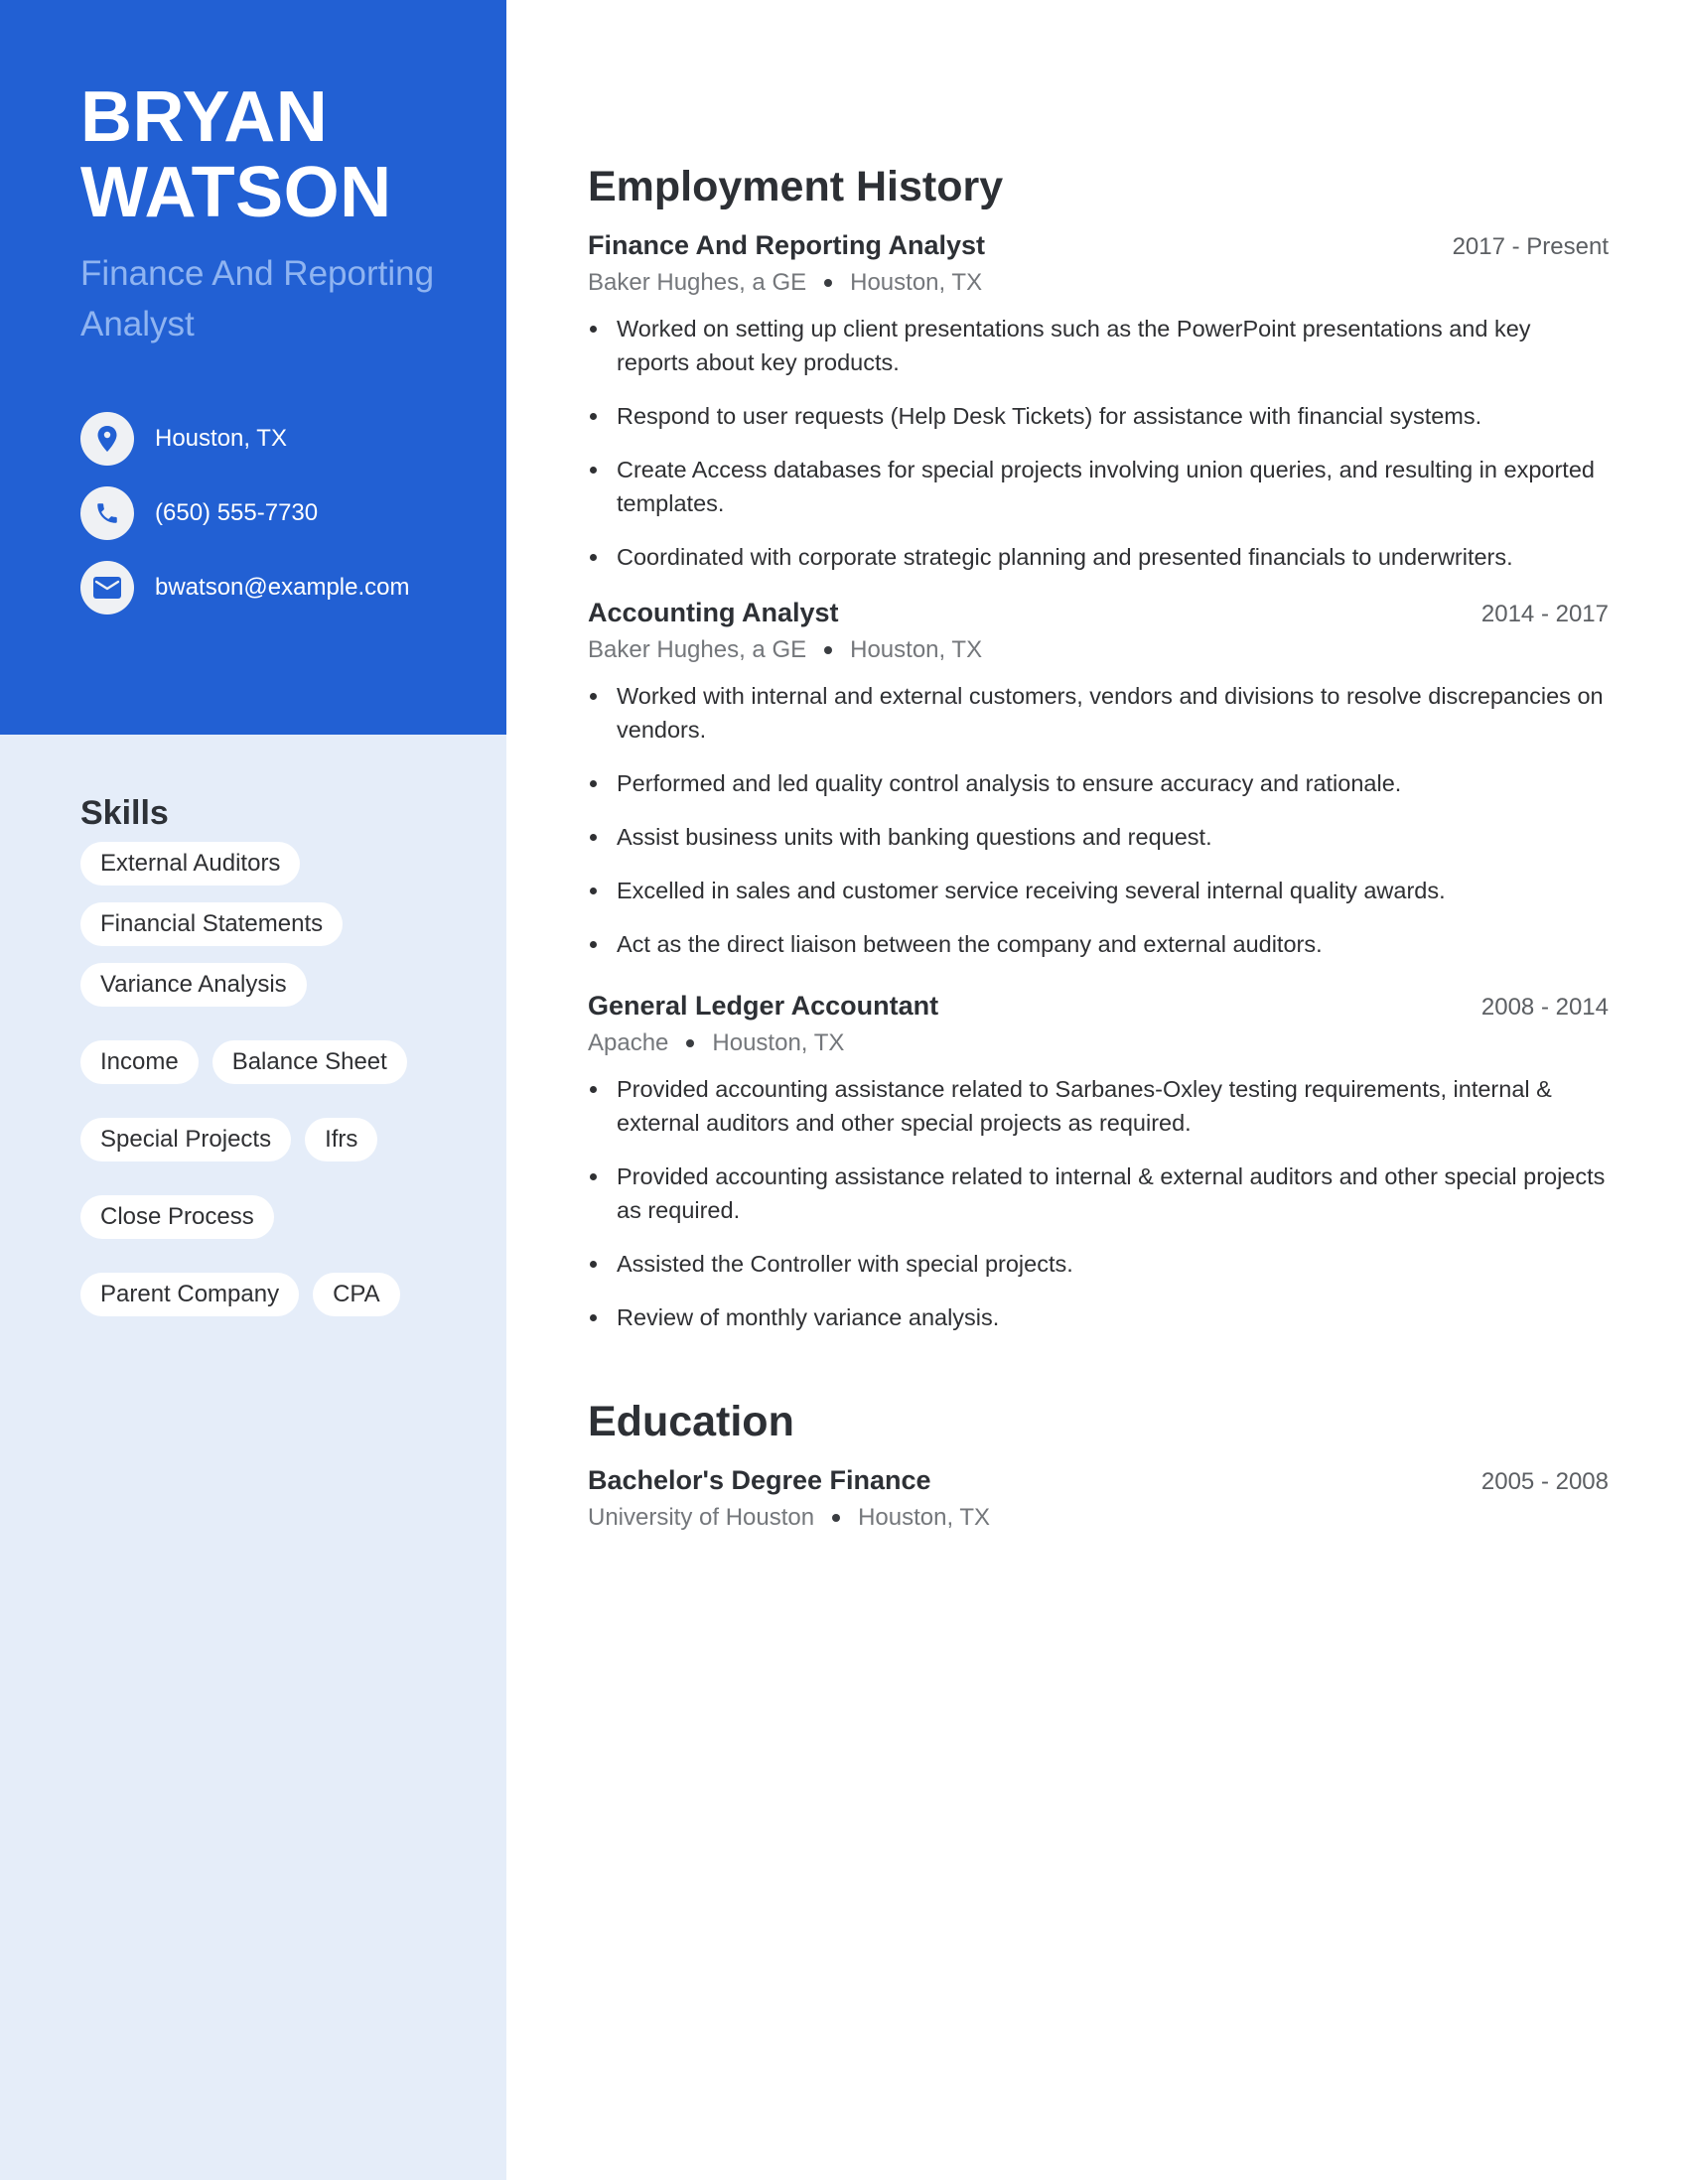  What do you see at coordinates (124, 813) in the screenshot?
I see `skills-heading: Skills` at bounding box center [124, 813].